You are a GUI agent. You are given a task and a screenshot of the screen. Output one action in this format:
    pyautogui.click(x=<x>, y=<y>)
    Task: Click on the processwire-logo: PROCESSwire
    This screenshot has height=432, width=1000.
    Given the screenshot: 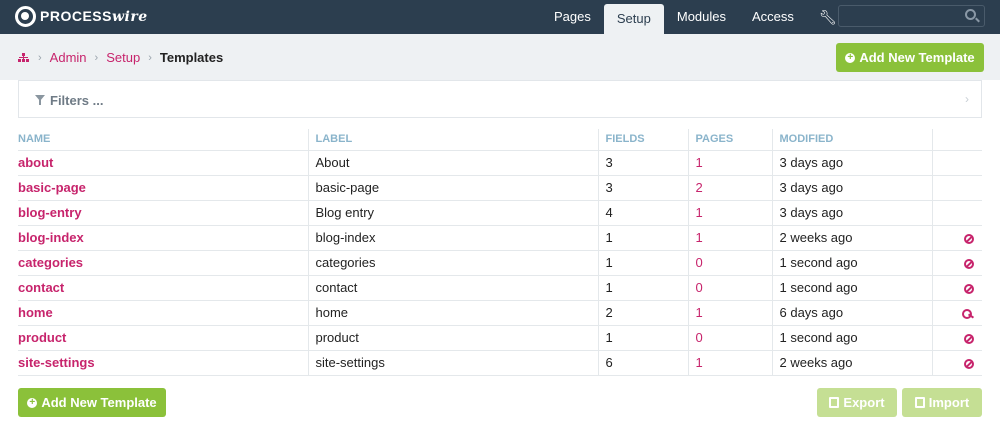 What is the action you would take?
    pyautogui.click(x=81, y=16)
    